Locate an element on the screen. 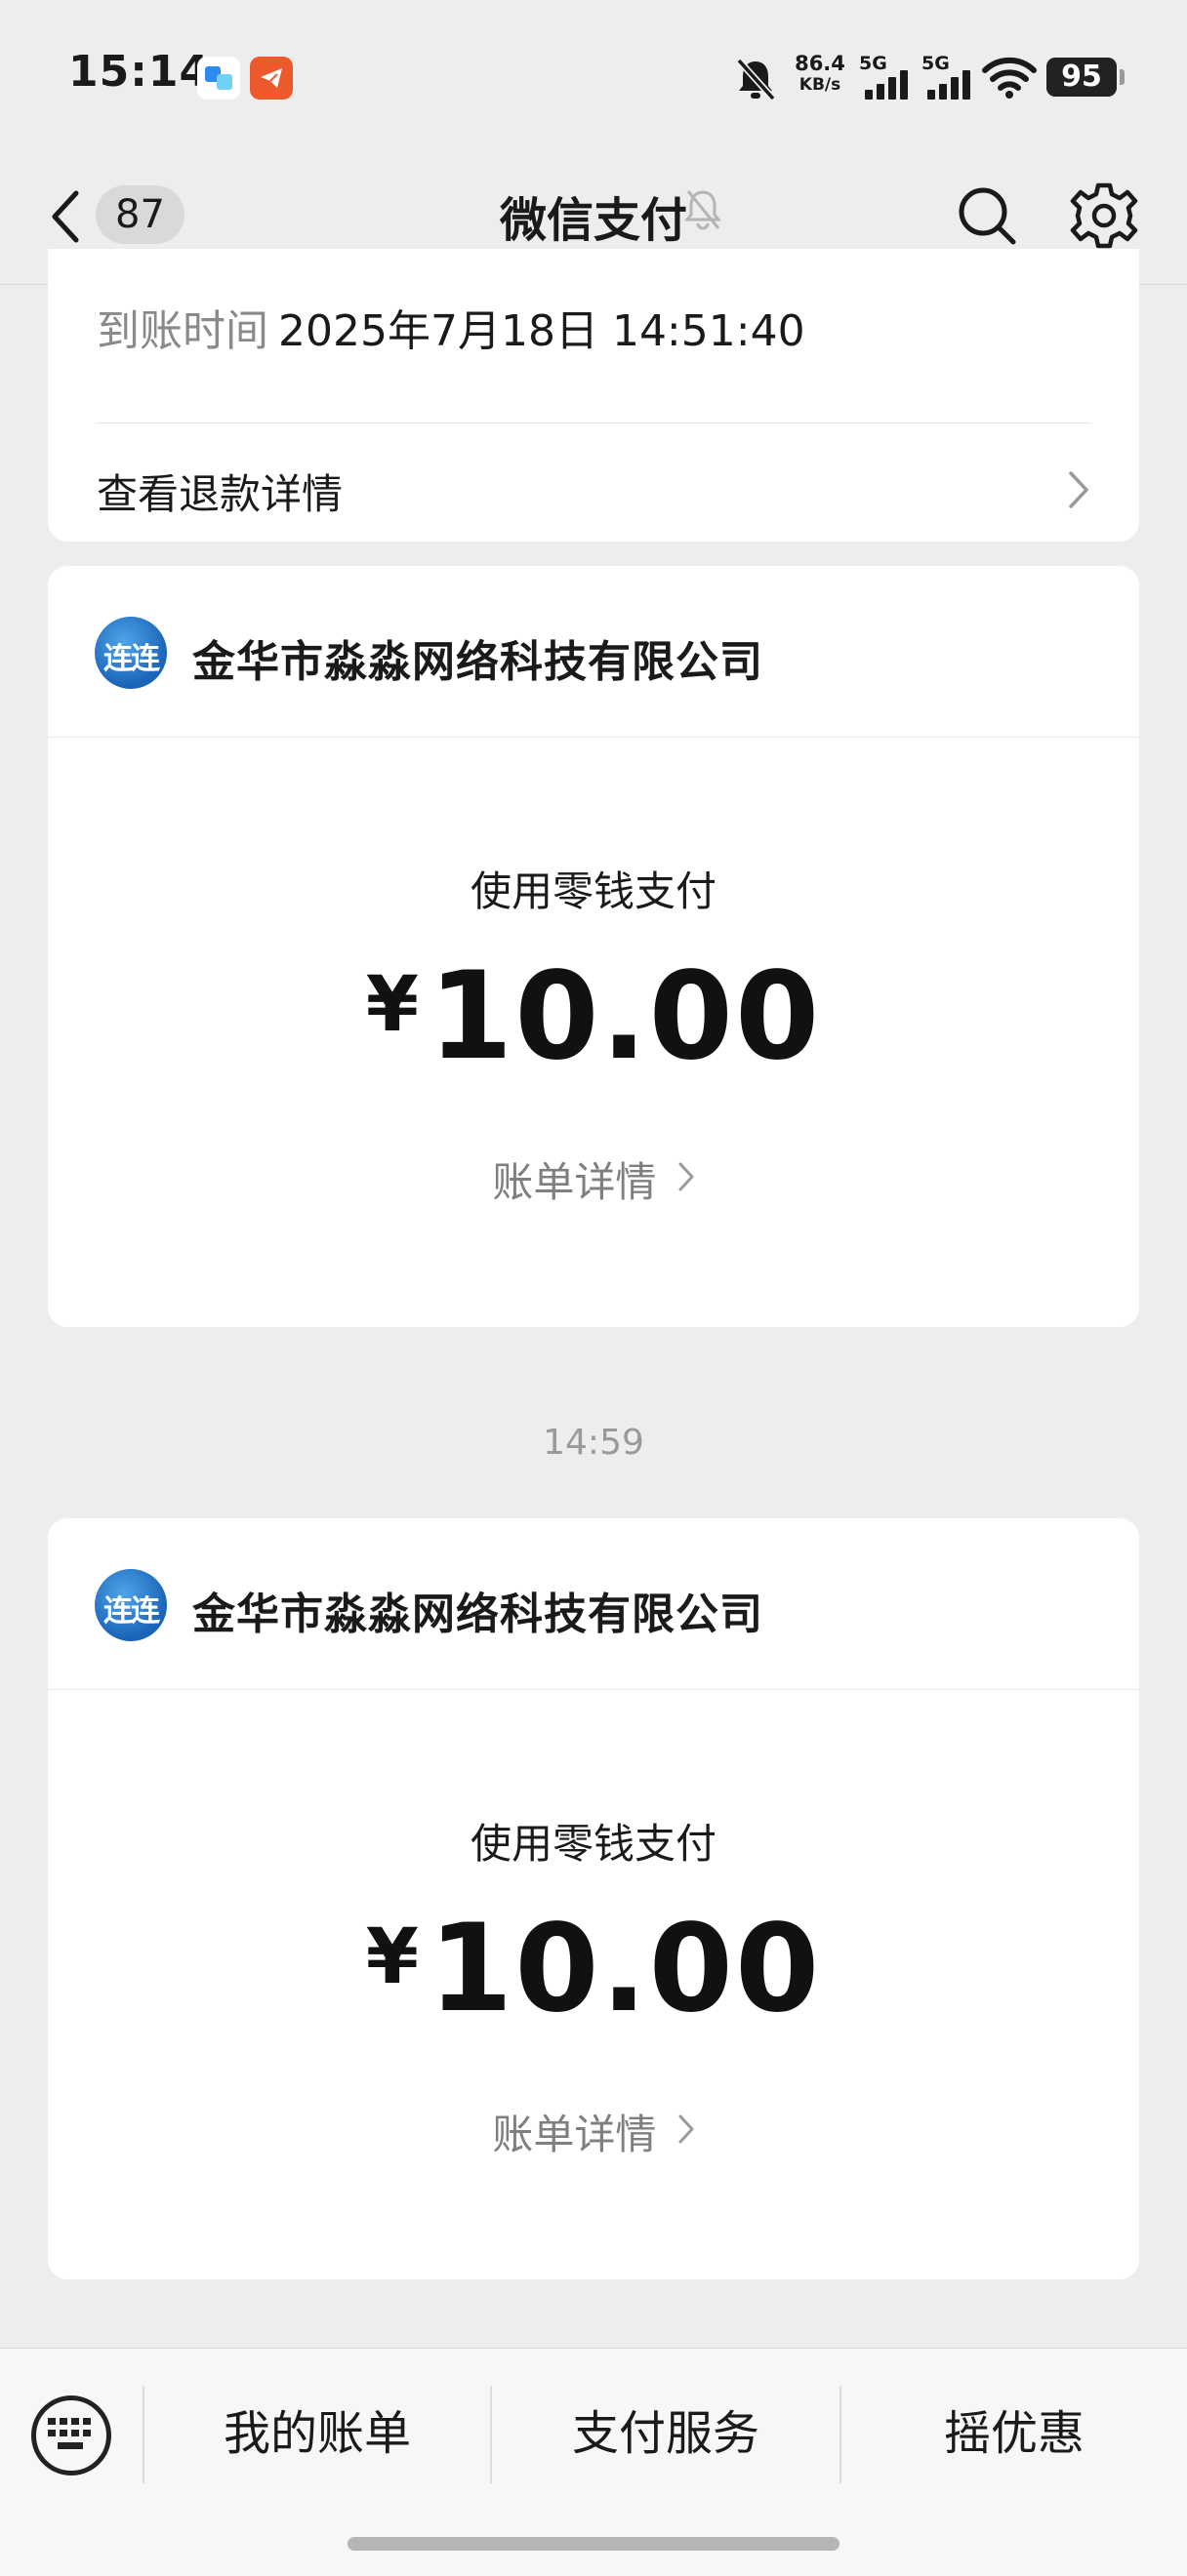  settings-icon is located at coordinates (1104, 215).